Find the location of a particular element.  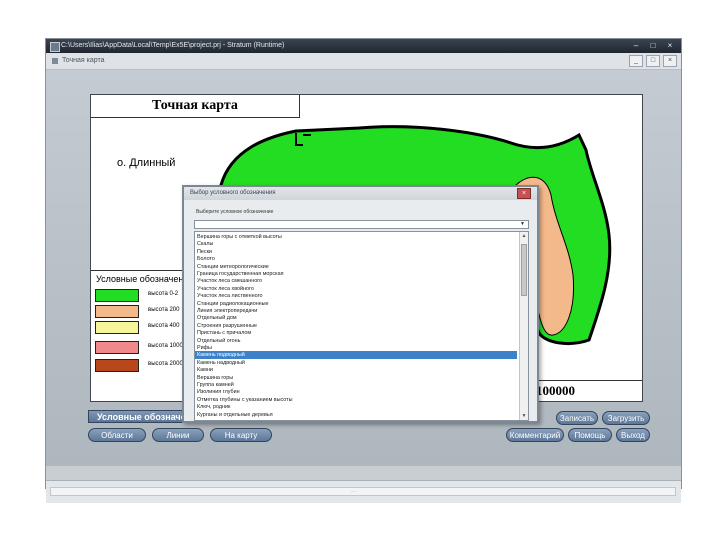

scroll-thumb is located at coordinates (524, 270).